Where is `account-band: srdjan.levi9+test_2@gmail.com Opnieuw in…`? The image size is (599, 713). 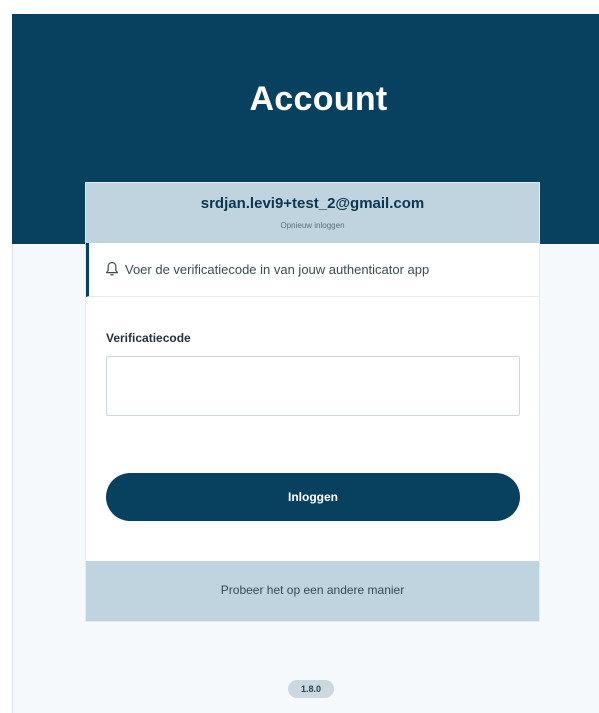 account-band: srdjan.levi9+test_2@gmail.com Opnieuw in… is located at coordinates (312, 213).